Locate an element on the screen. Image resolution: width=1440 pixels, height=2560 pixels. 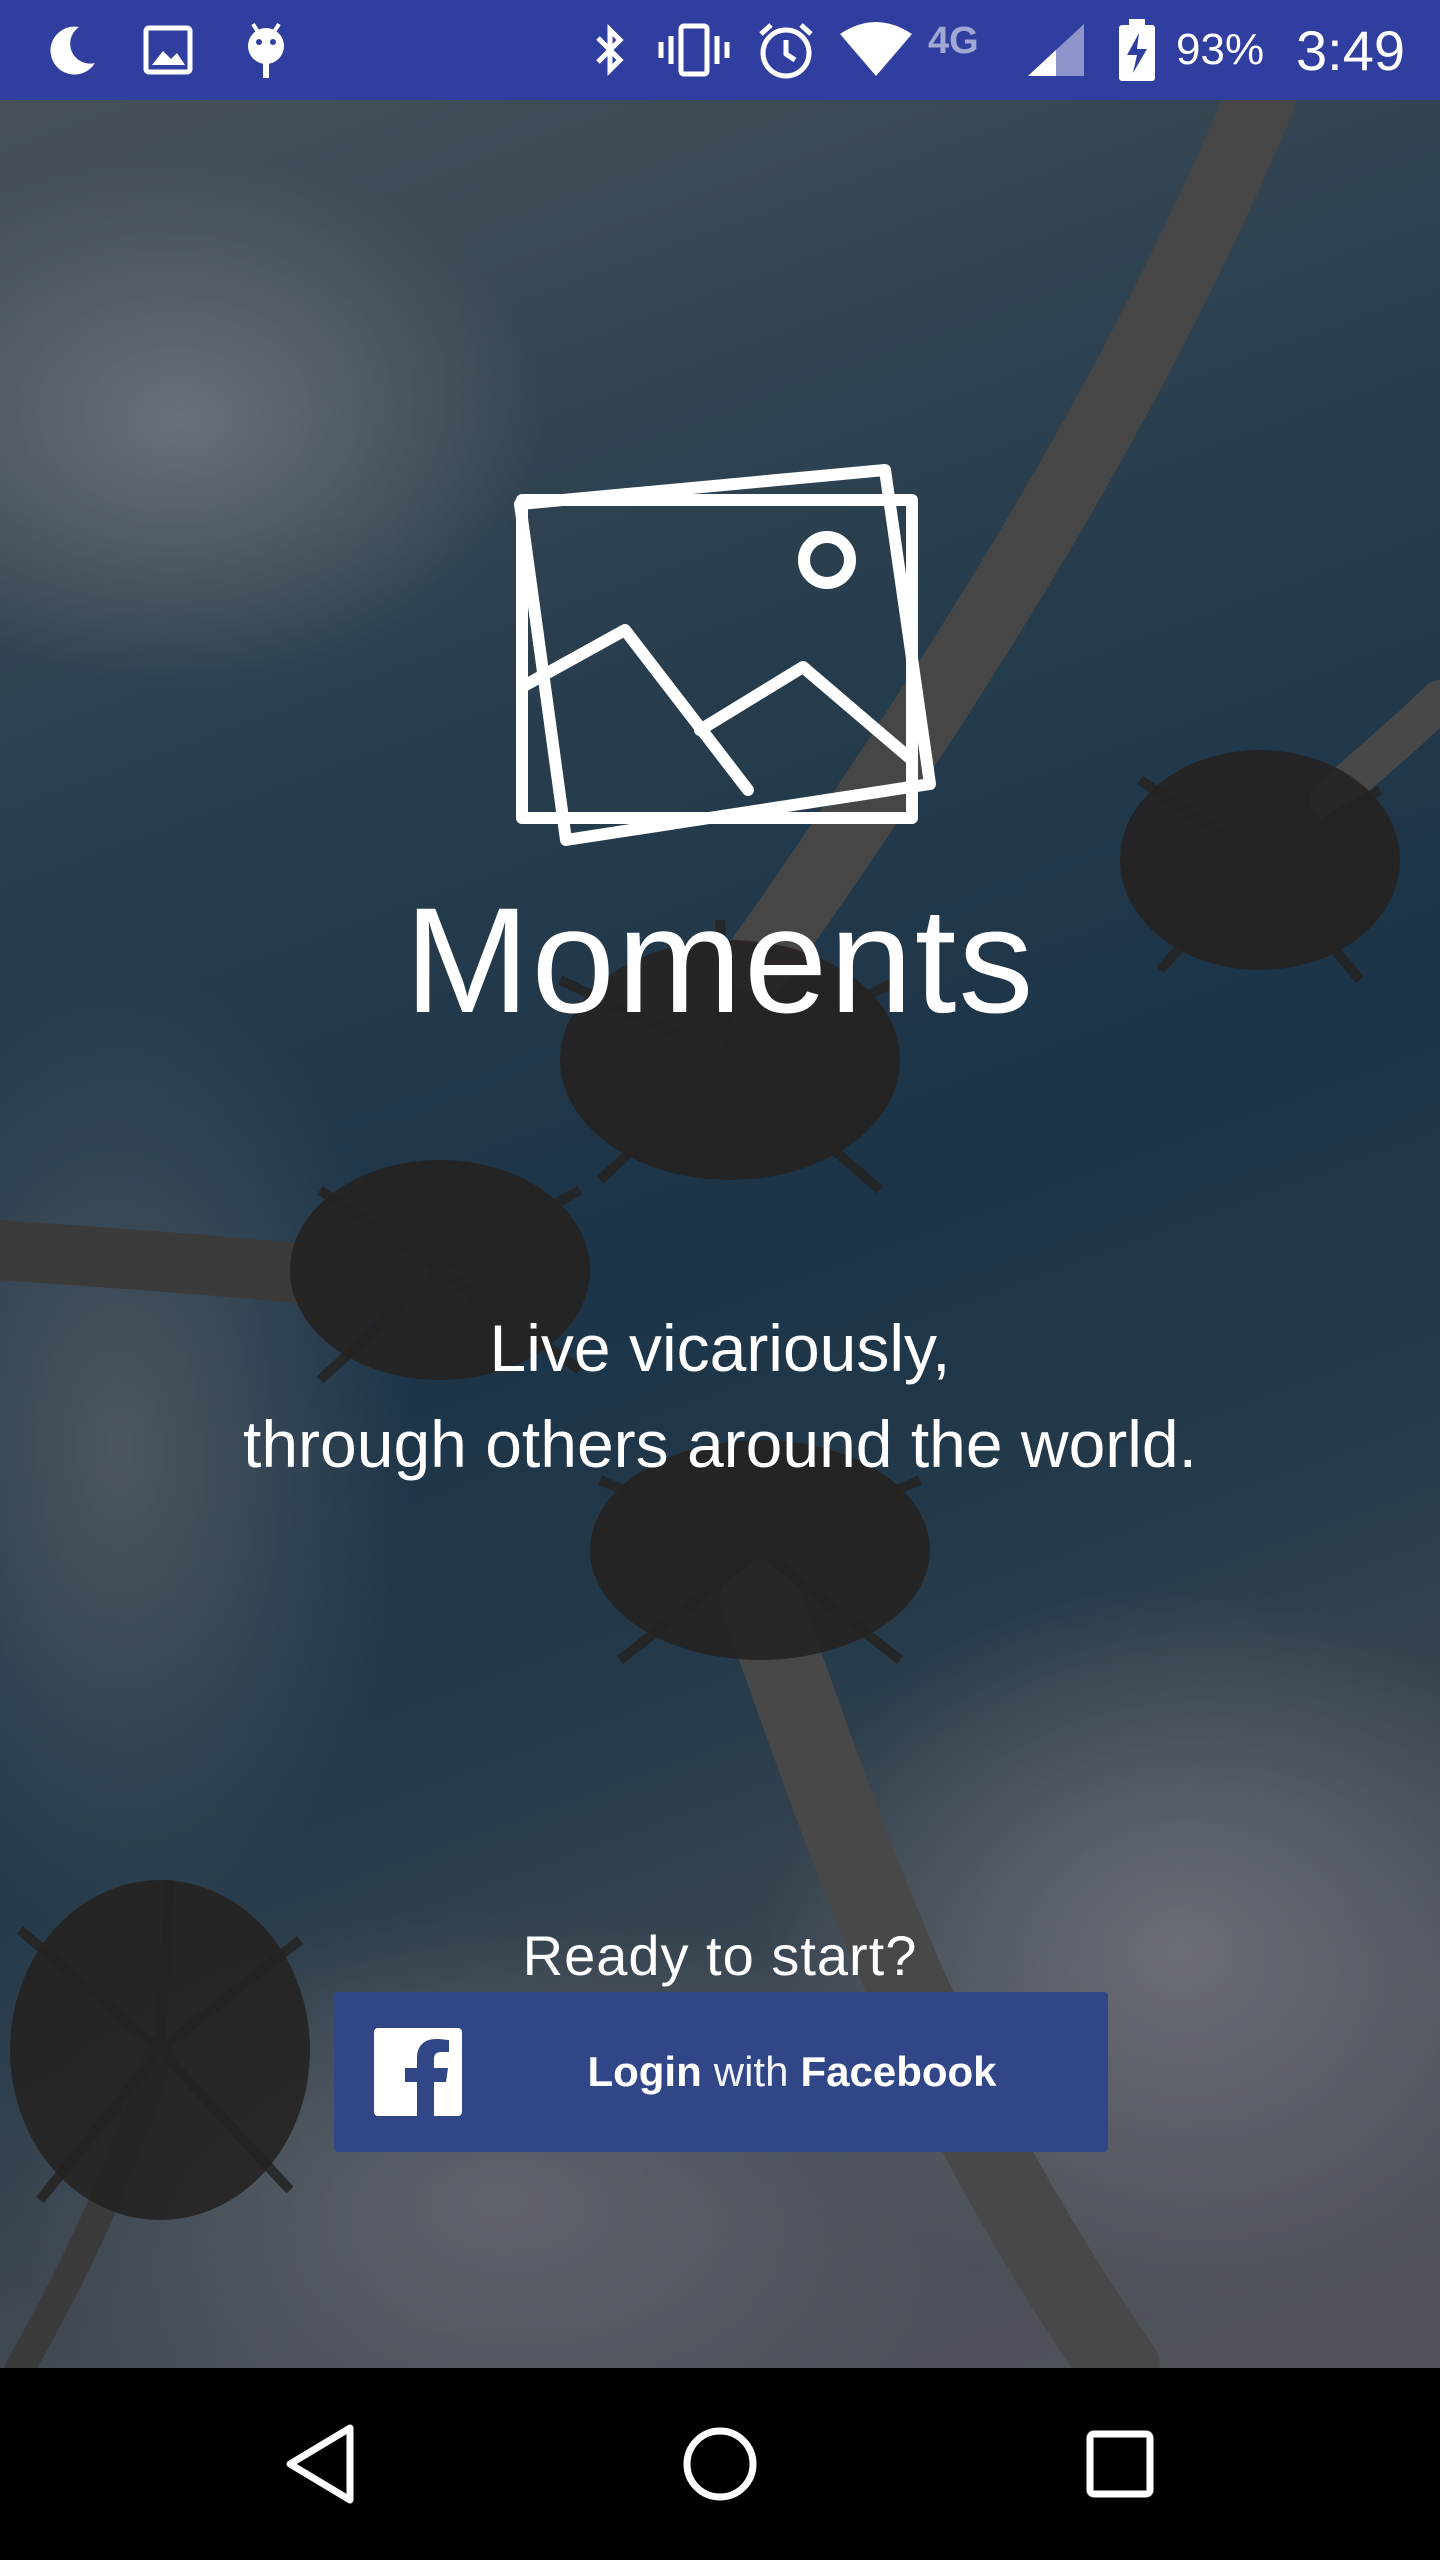
status-bar: 4G 93% 3:49 is located at coordinates (720, 50).